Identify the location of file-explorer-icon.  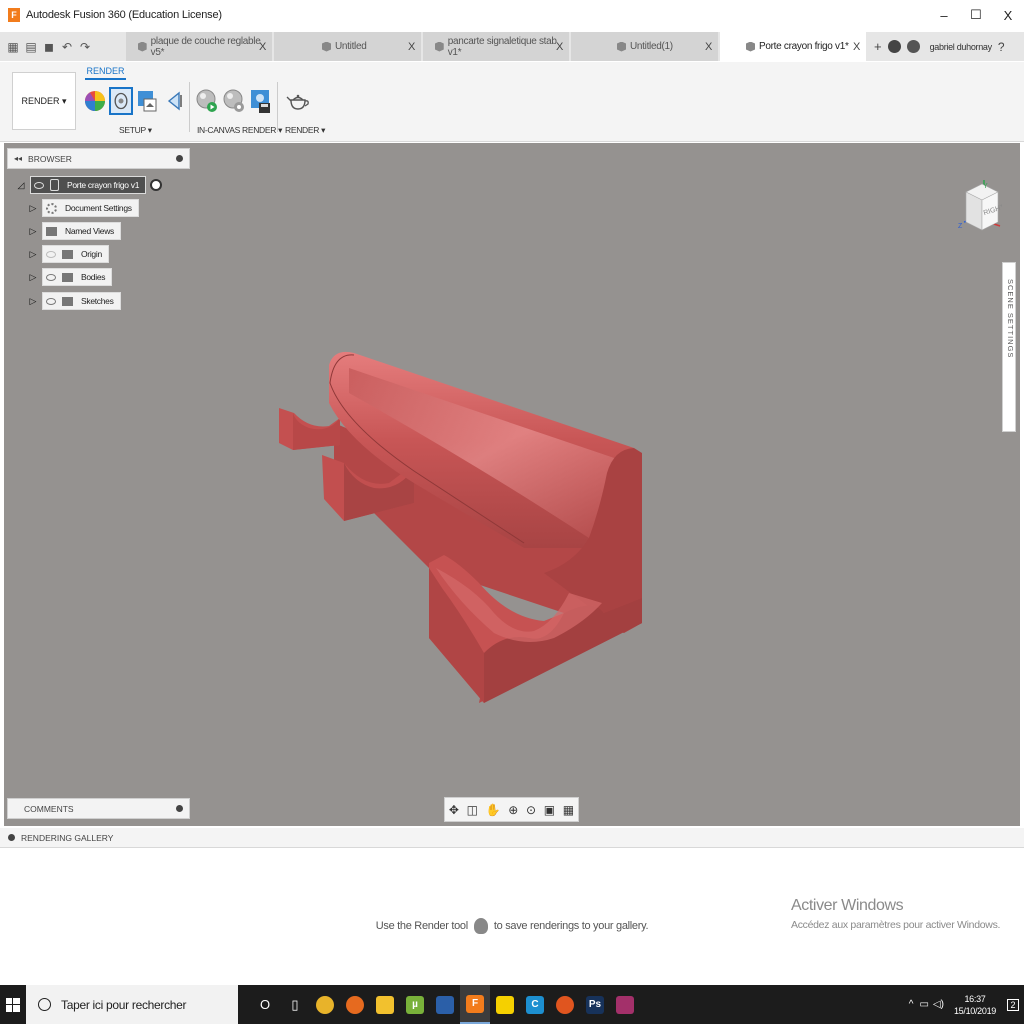
(385, 1004).